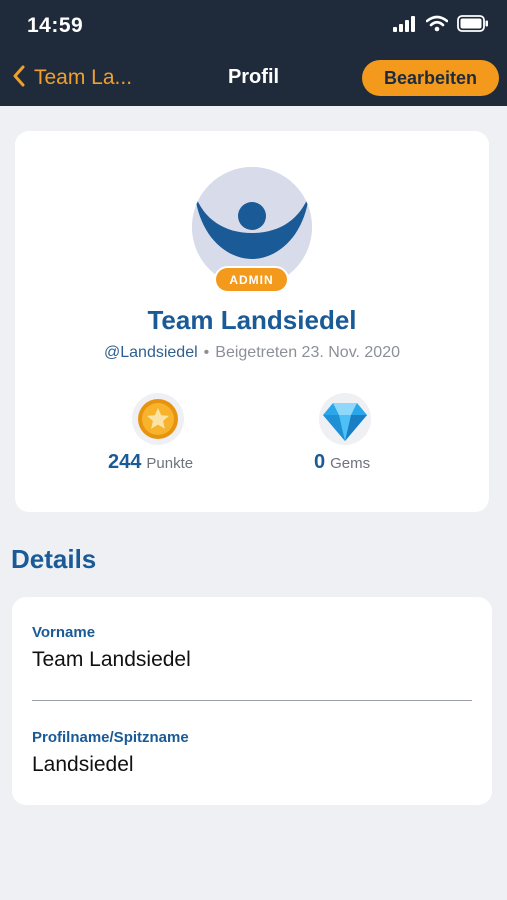  I want to click on admin-badge: ADMIN, so click(251, 279).